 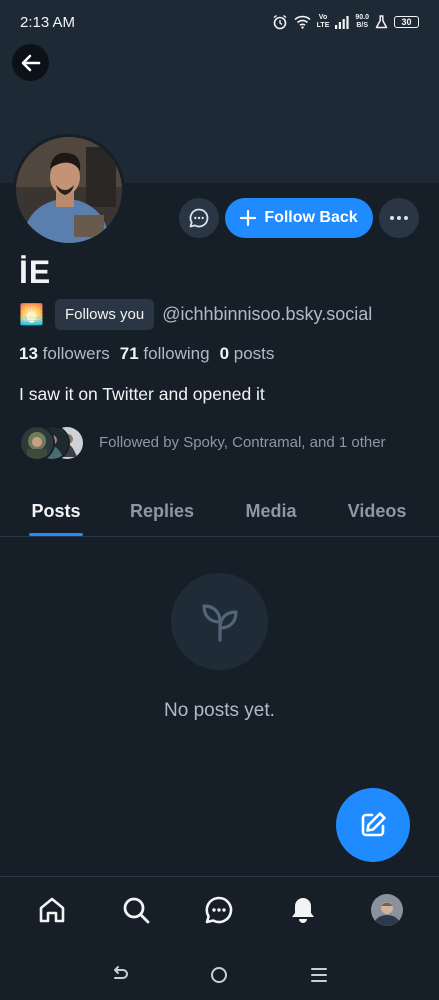 I want to click on profile-bio: I saw it on Twitter and opened it, so click(x=142, y=394).